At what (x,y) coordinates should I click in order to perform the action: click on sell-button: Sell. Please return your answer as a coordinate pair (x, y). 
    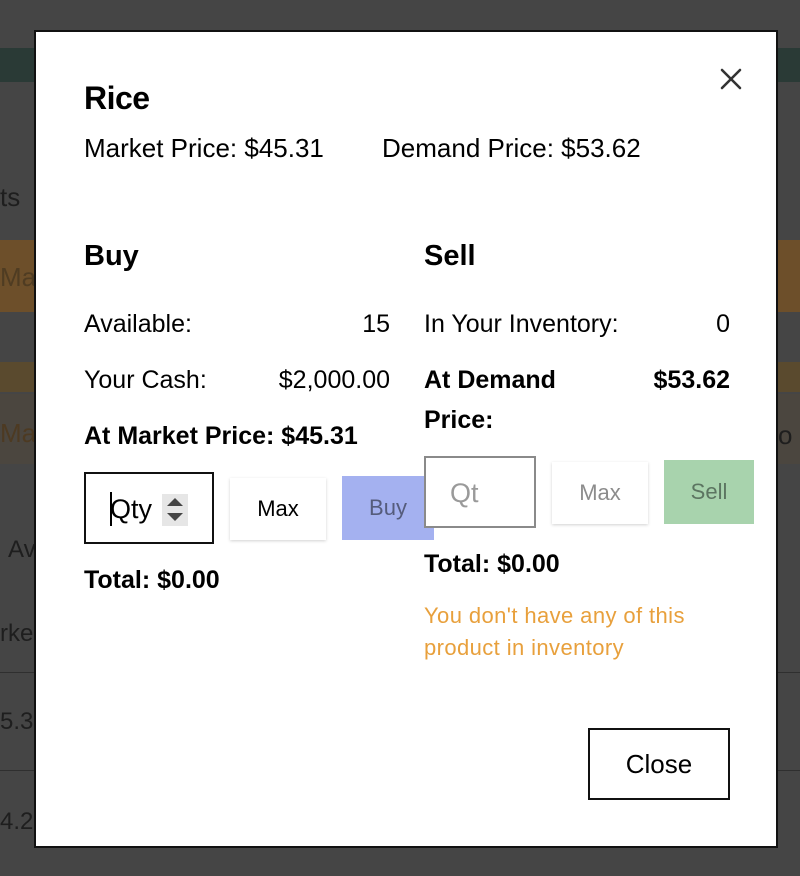
    Looking at the image, I should click on (709, 492).